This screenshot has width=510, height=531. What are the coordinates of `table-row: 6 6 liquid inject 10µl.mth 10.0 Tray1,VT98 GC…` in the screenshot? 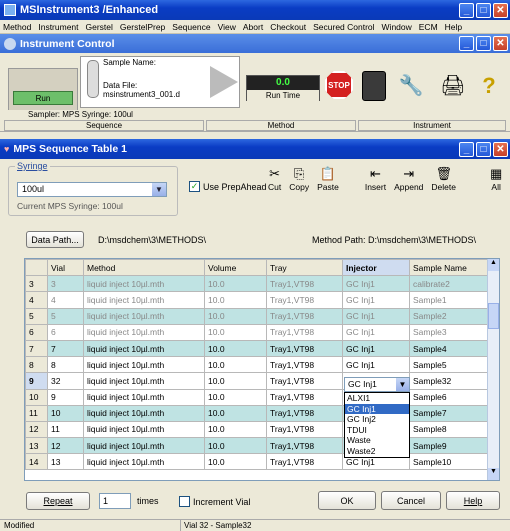 It's located at (257, 332).